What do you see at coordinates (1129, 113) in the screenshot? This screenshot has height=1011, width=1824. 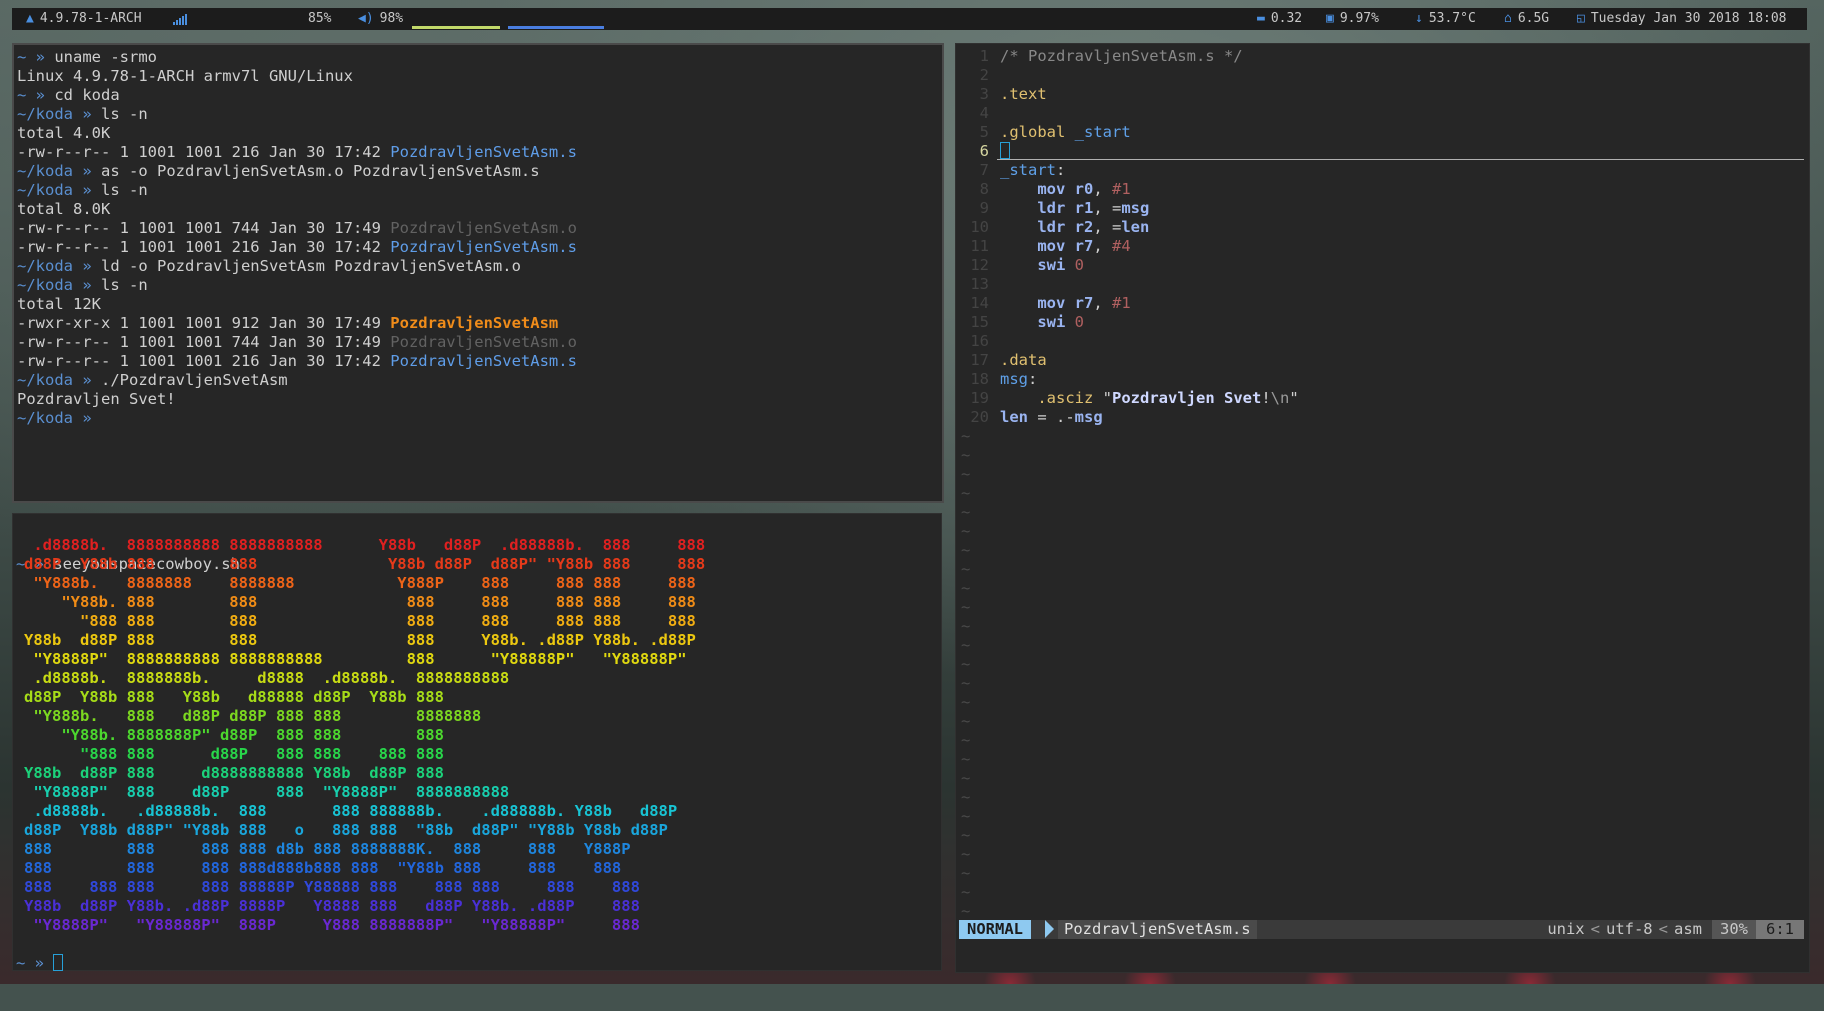 I see `code-line: 4` at bounding box center [1129, 113].